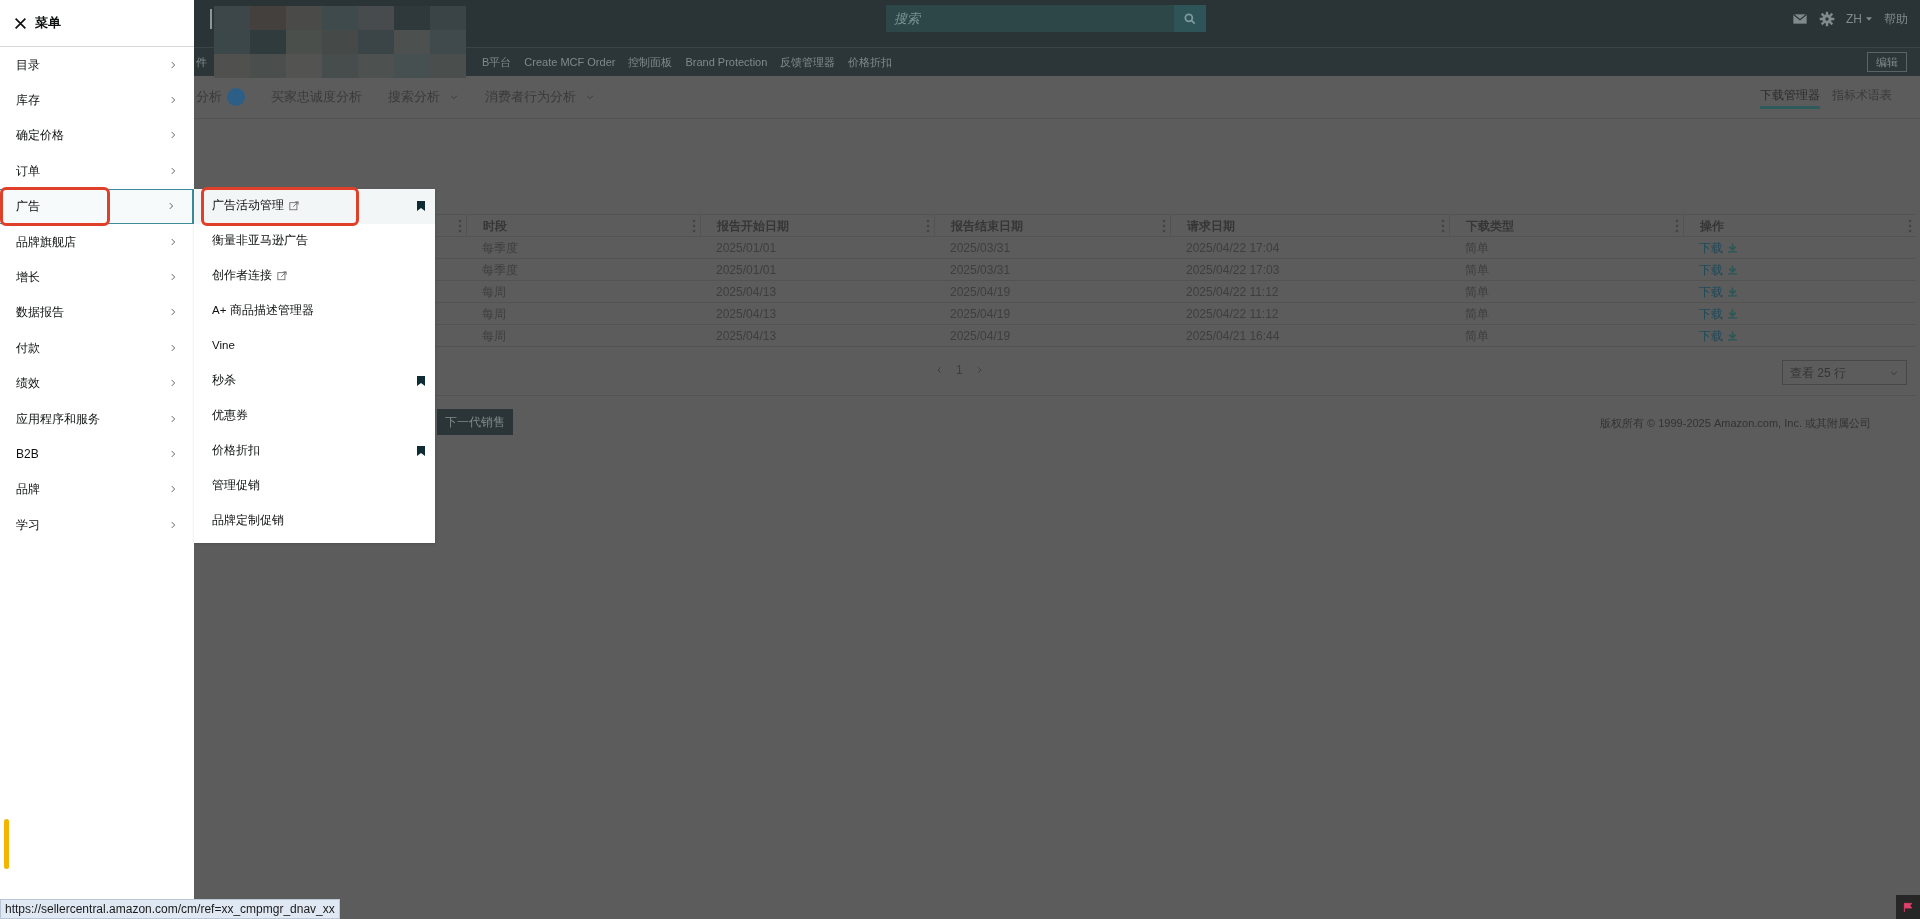 This screenshot has height=919, width=1920. What do you see at coordinates (97, 65) in the screenshot?
I see `menu-item: 目录` at bounding box center [97, 65].